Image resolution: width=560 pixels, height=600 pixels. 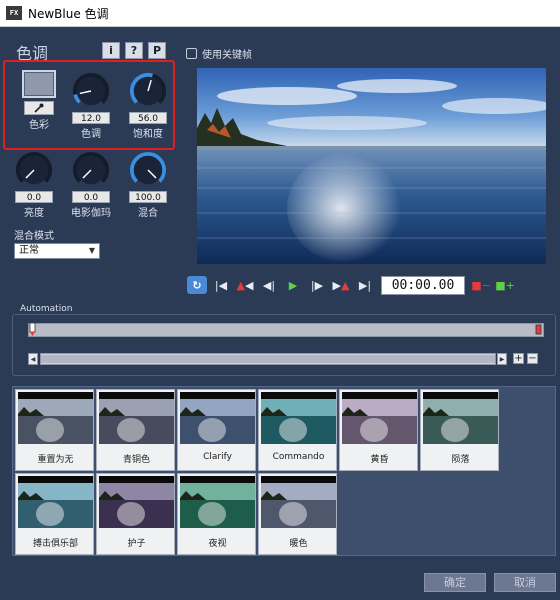 What do you see at coordinates (136, 460) in the screenshot?
I see `preset-name: 青铜色` at bounding box center [136, 460].